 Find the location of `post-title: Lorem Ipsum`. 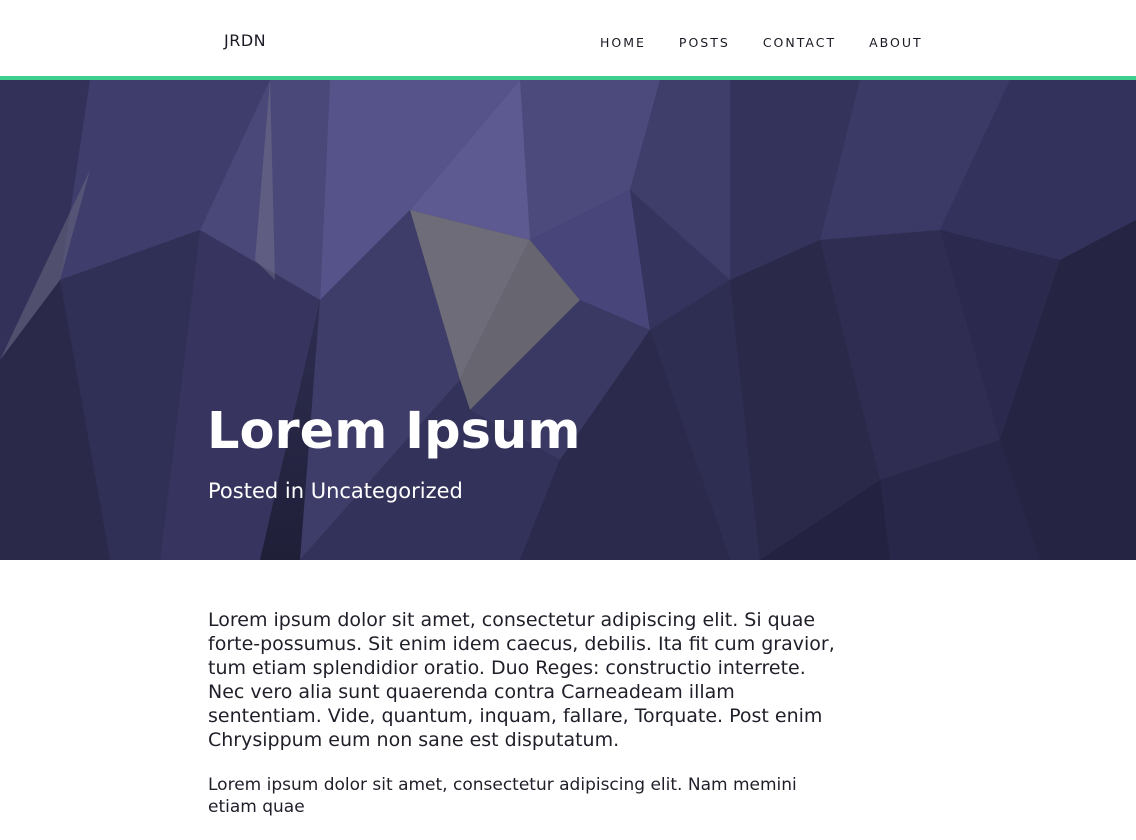

post-title: Lorem Ipsum is located at coordinates (394, 431).